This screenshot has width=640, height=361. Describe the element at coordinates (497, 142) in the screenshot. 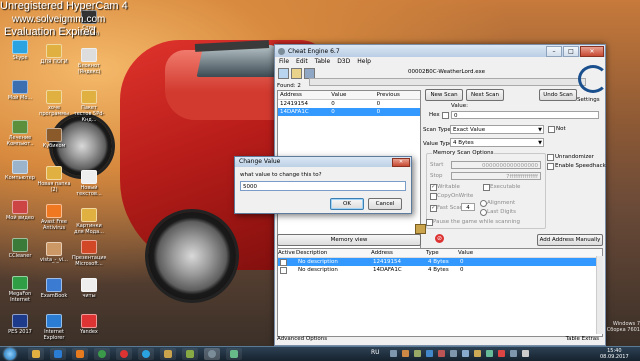

I see `value-type-select: 4 Bytes ▼` at that location.